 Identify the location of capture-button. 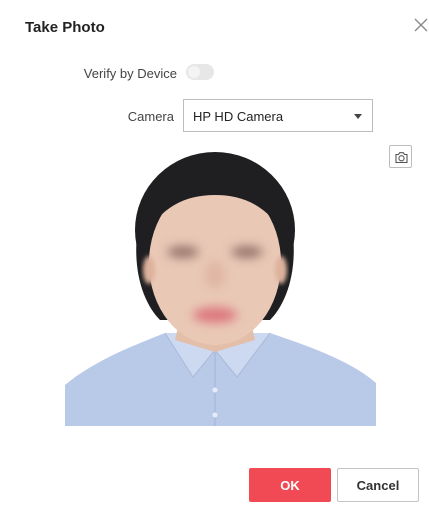
(400, 156).